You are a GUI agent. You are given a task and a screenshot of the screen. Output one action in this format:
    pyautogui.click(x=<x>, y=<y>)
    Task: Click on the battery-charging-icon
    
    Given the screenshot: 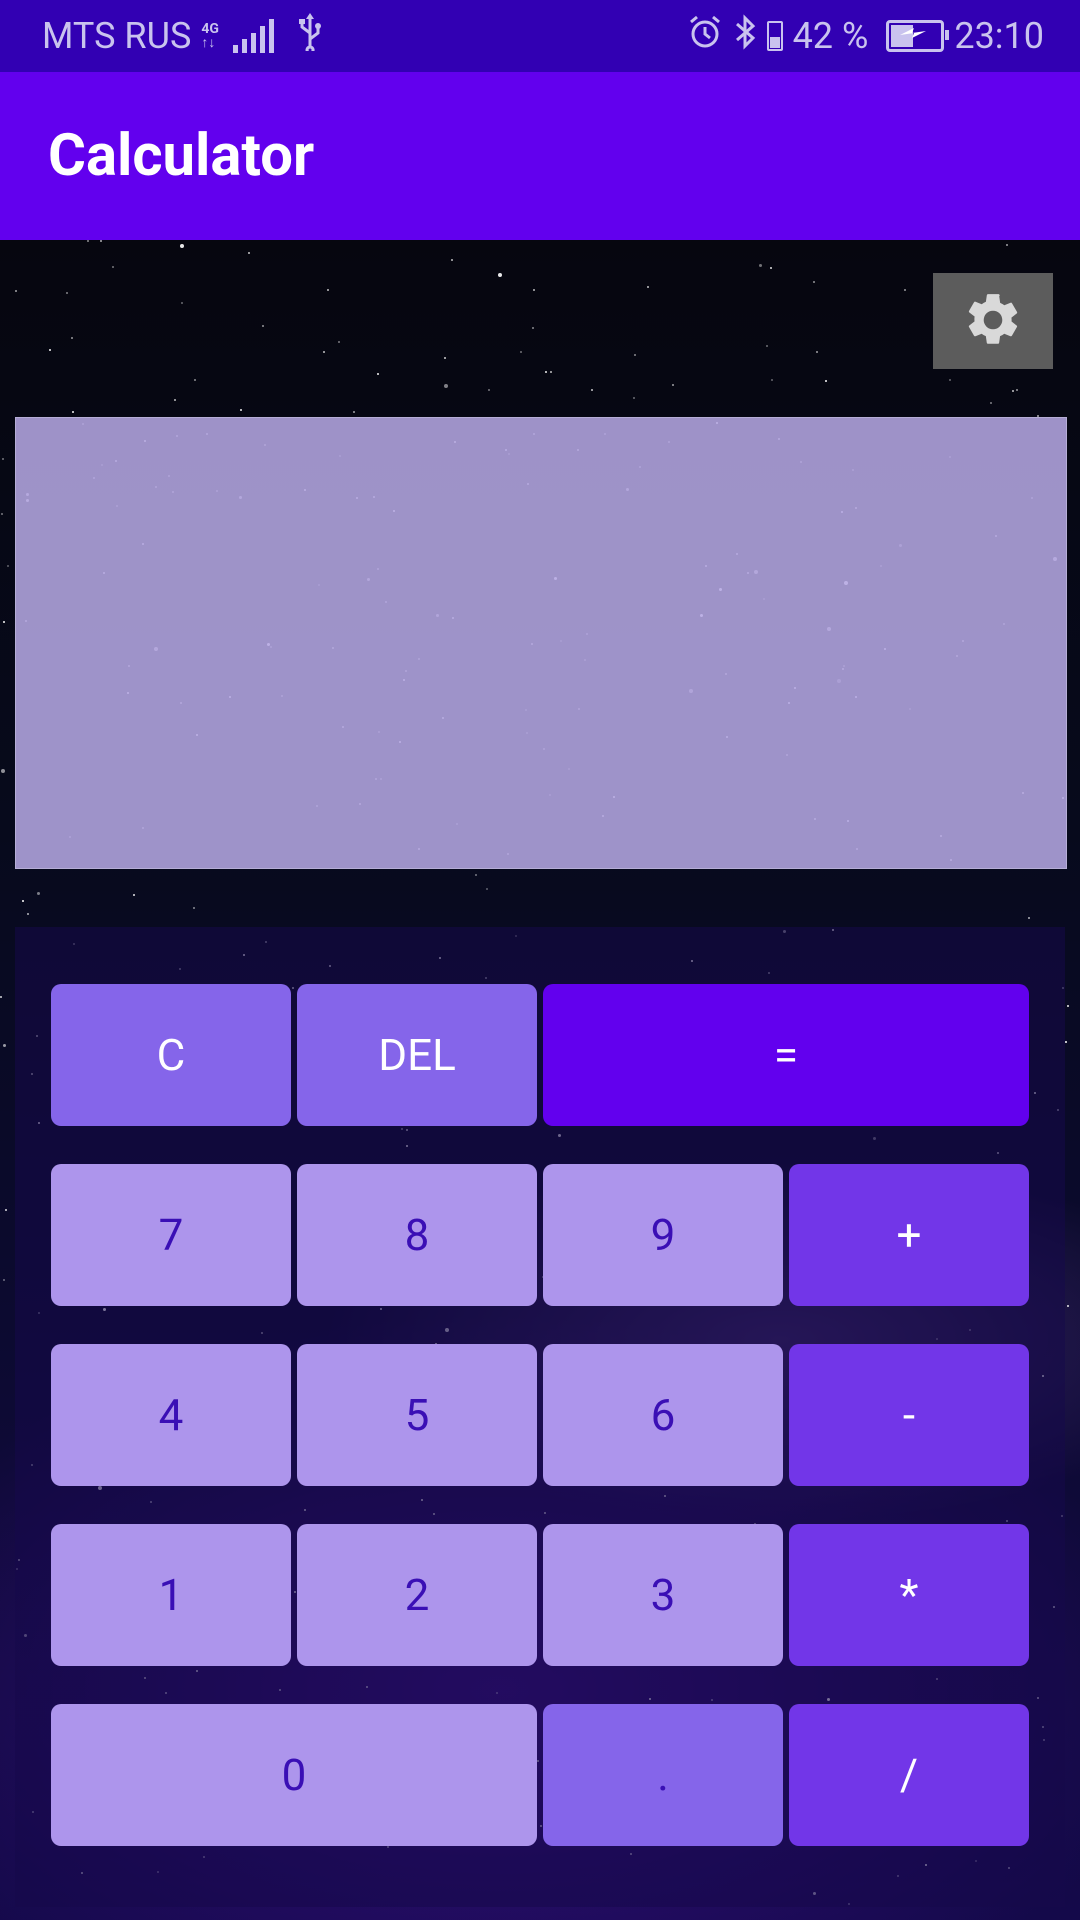 What is the action you would take?
    pyautogui.click(x=918, y=36)
    